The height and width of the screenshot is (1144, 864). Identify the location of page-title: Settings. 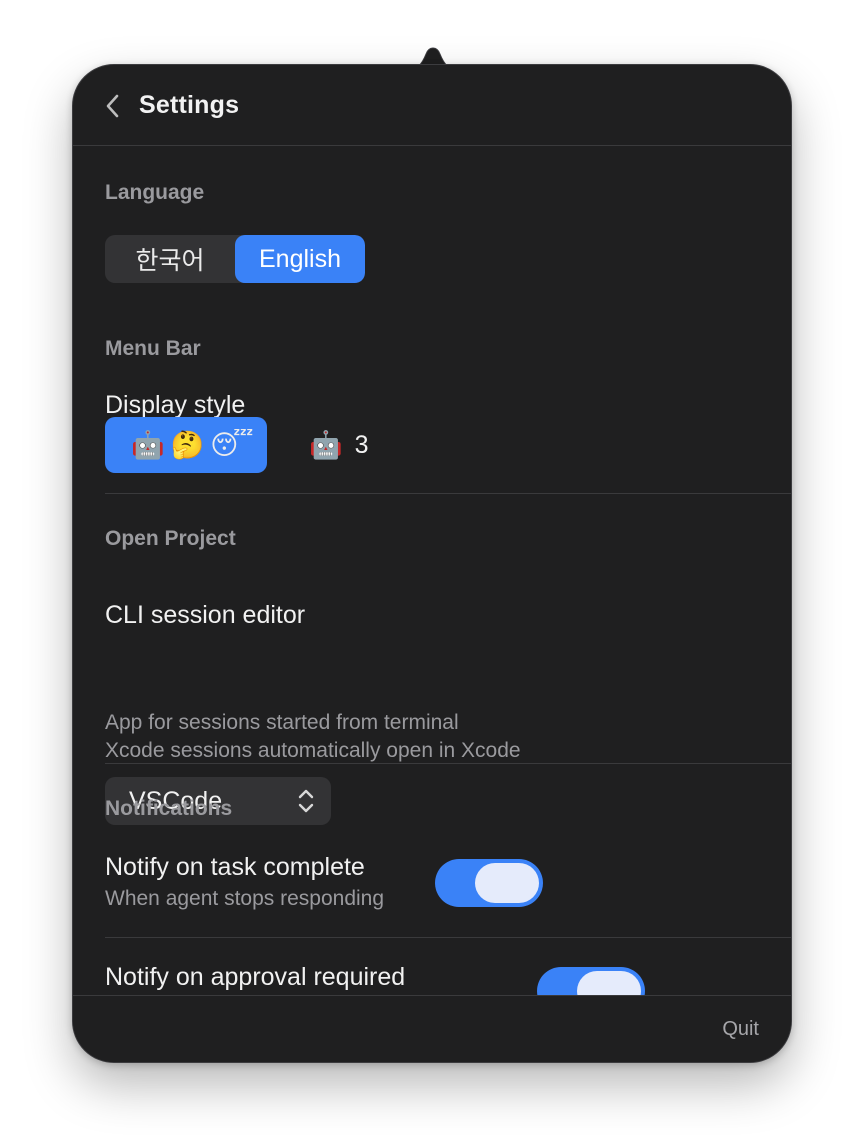
(189, 105).